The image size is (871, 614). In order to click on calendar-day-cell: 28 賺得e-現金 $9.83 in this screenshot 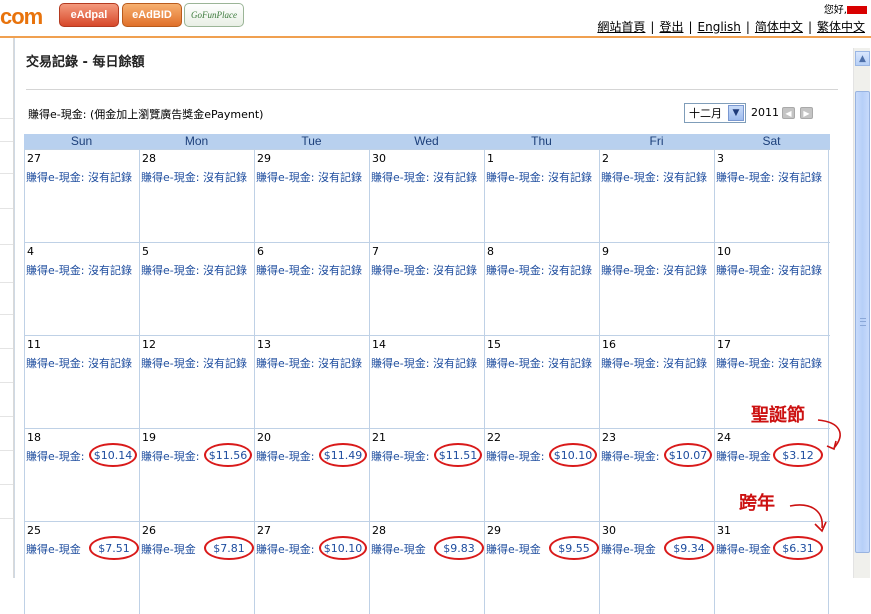, I will do `click(426, 568)`.